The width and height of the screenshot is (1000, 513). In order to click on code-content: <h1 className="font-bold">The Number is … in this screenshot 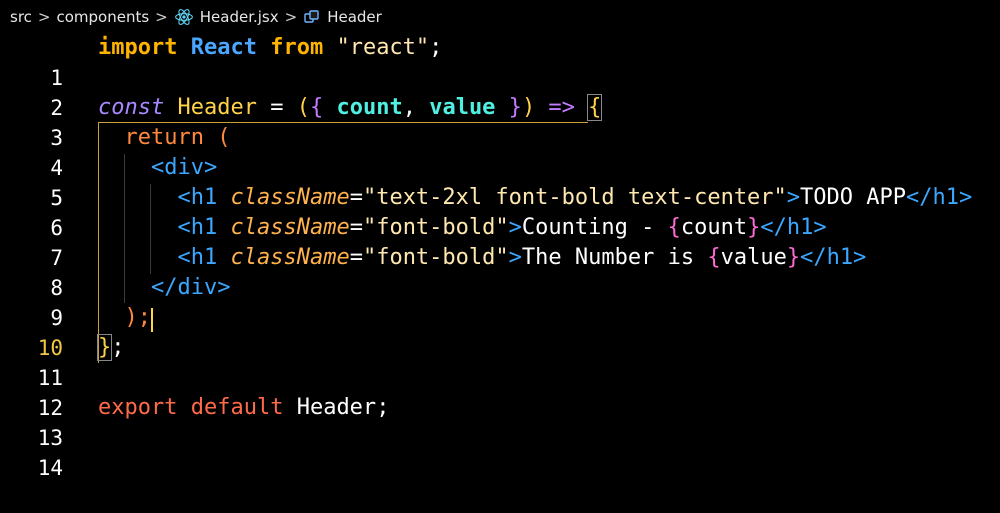, I will do `click(482, 258)`.